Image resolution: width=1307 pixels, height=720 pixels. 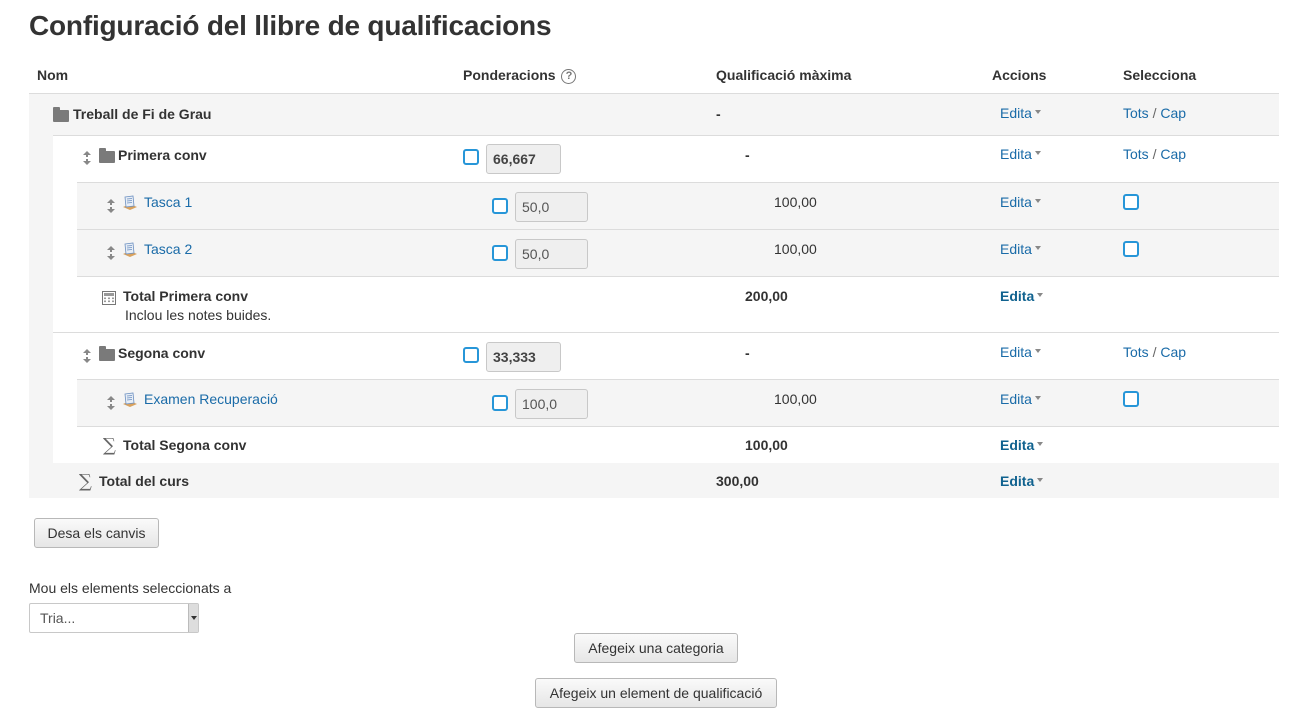 I want to click on table-row-category-segona: Segona conv - Edita Tots / Cap, so click(x=666, y=355).